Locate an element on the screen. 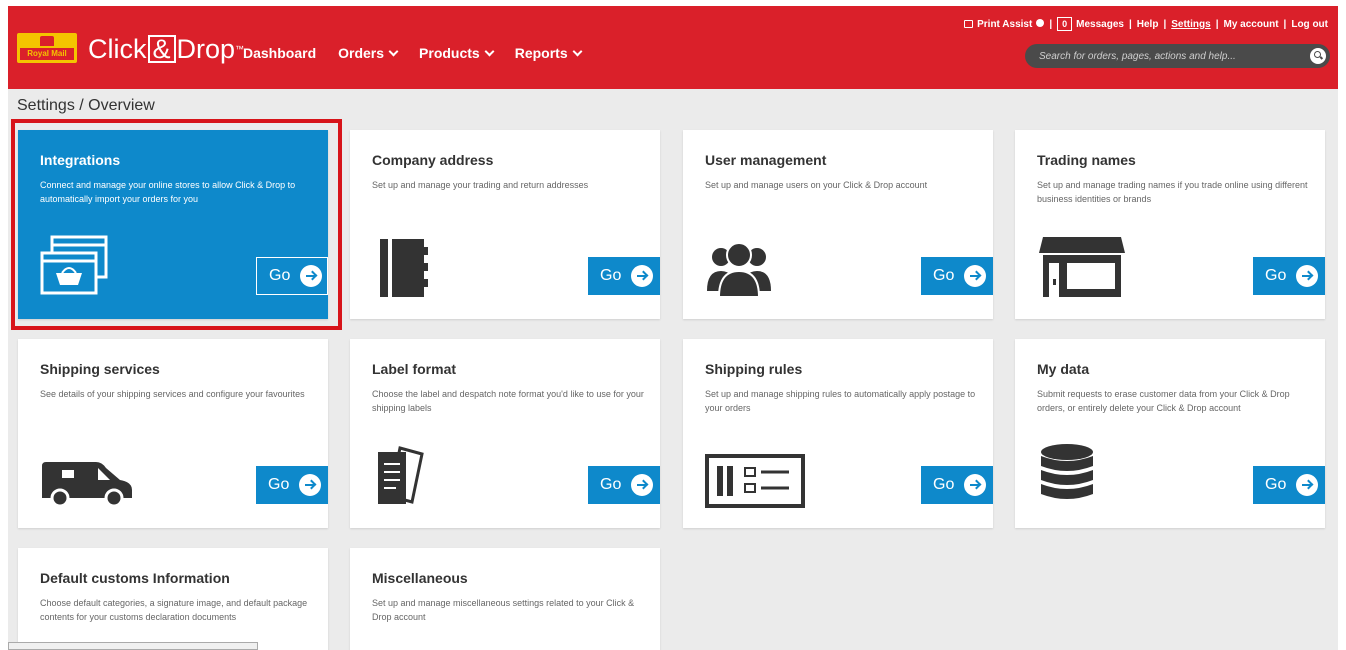  nav-label: Orders is located at coordinates (361, 53).